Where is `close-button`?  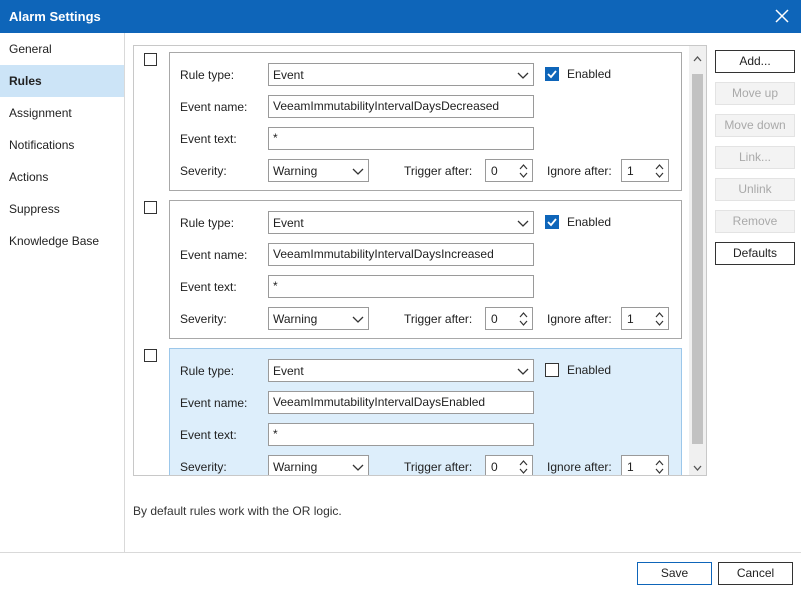
close-button is located at coordinates (782, 16).